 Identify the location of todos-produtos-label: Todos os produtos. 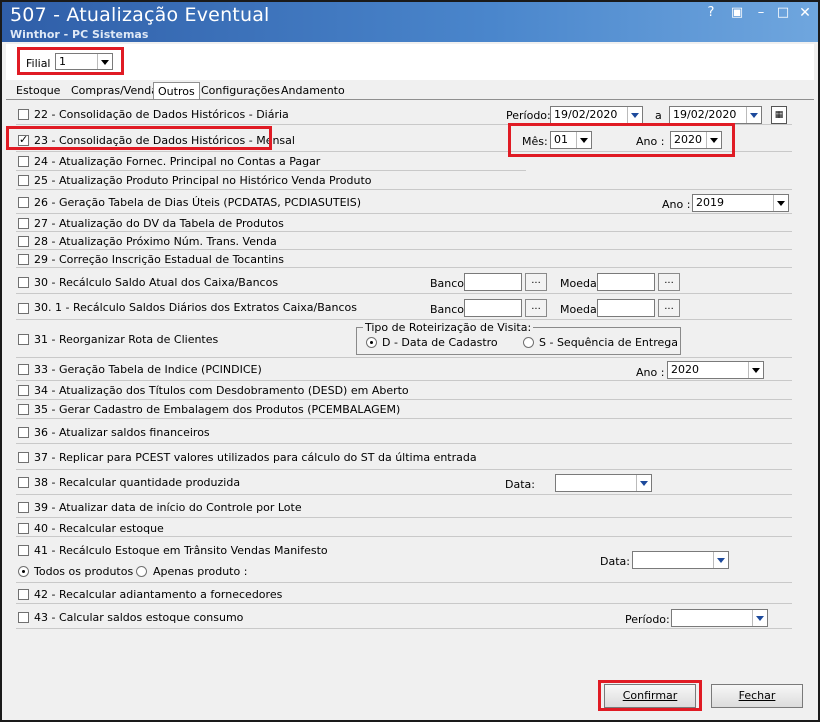
(84, 571).